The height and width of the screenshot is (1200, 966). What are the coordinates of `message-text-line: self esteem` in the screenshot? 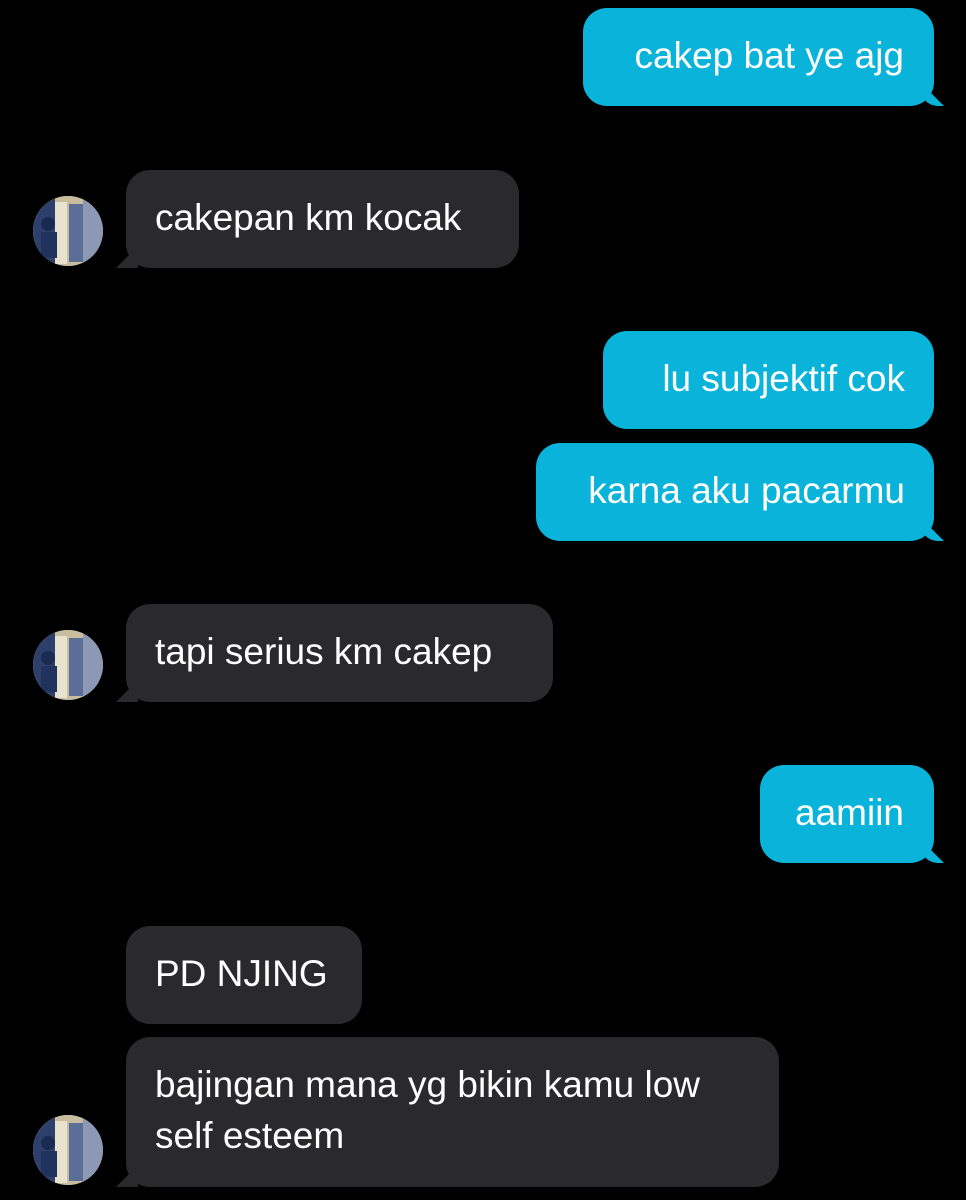 It's located at (250, 1135).